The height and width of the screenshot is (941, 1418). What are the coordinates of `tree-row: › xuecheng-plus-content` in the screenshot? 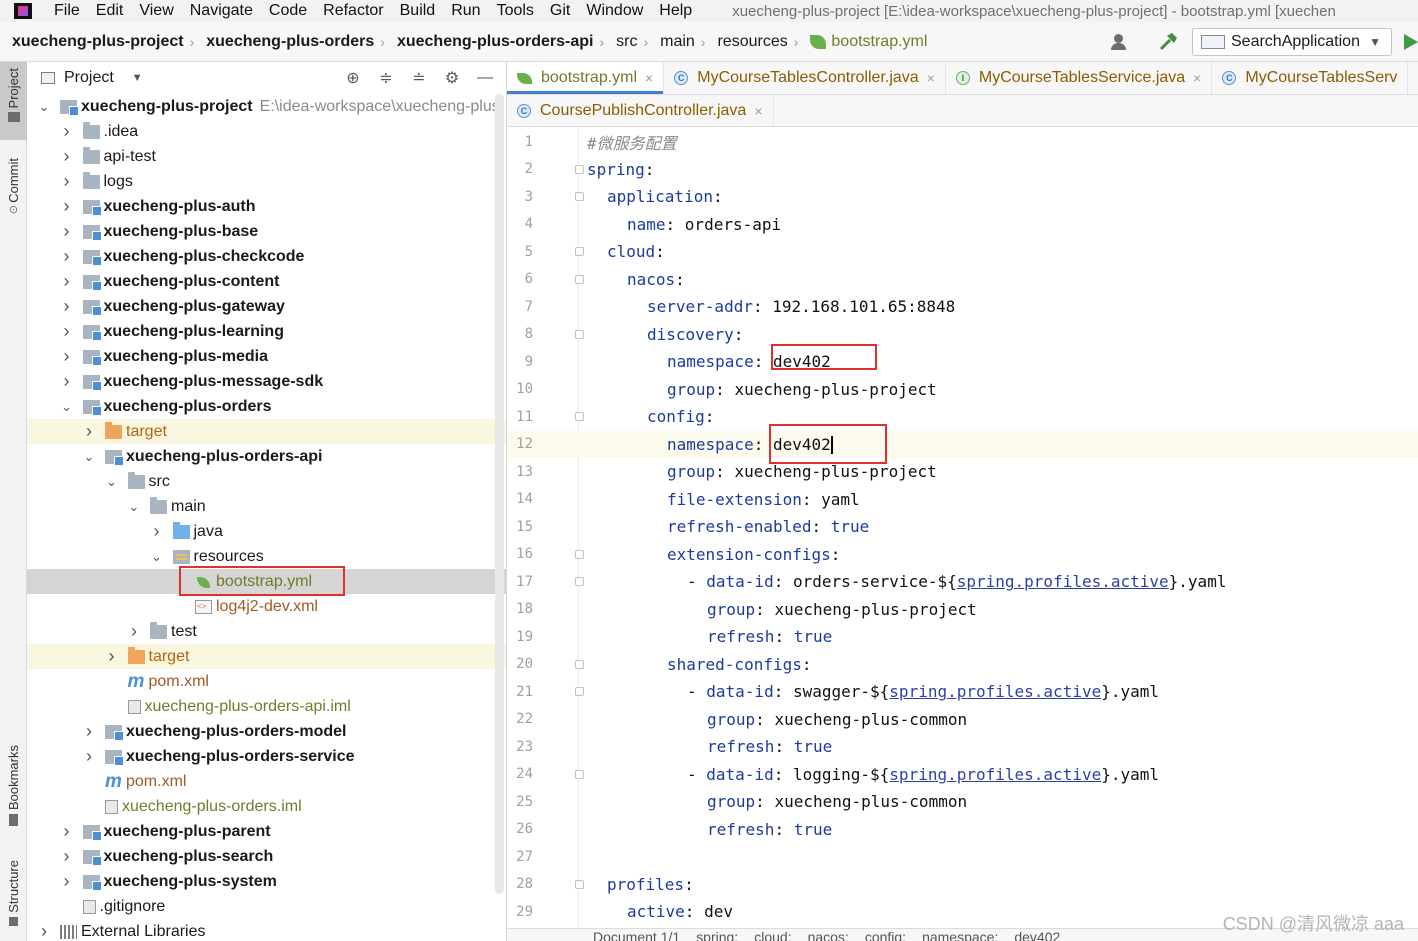 It's located at (266, 281).